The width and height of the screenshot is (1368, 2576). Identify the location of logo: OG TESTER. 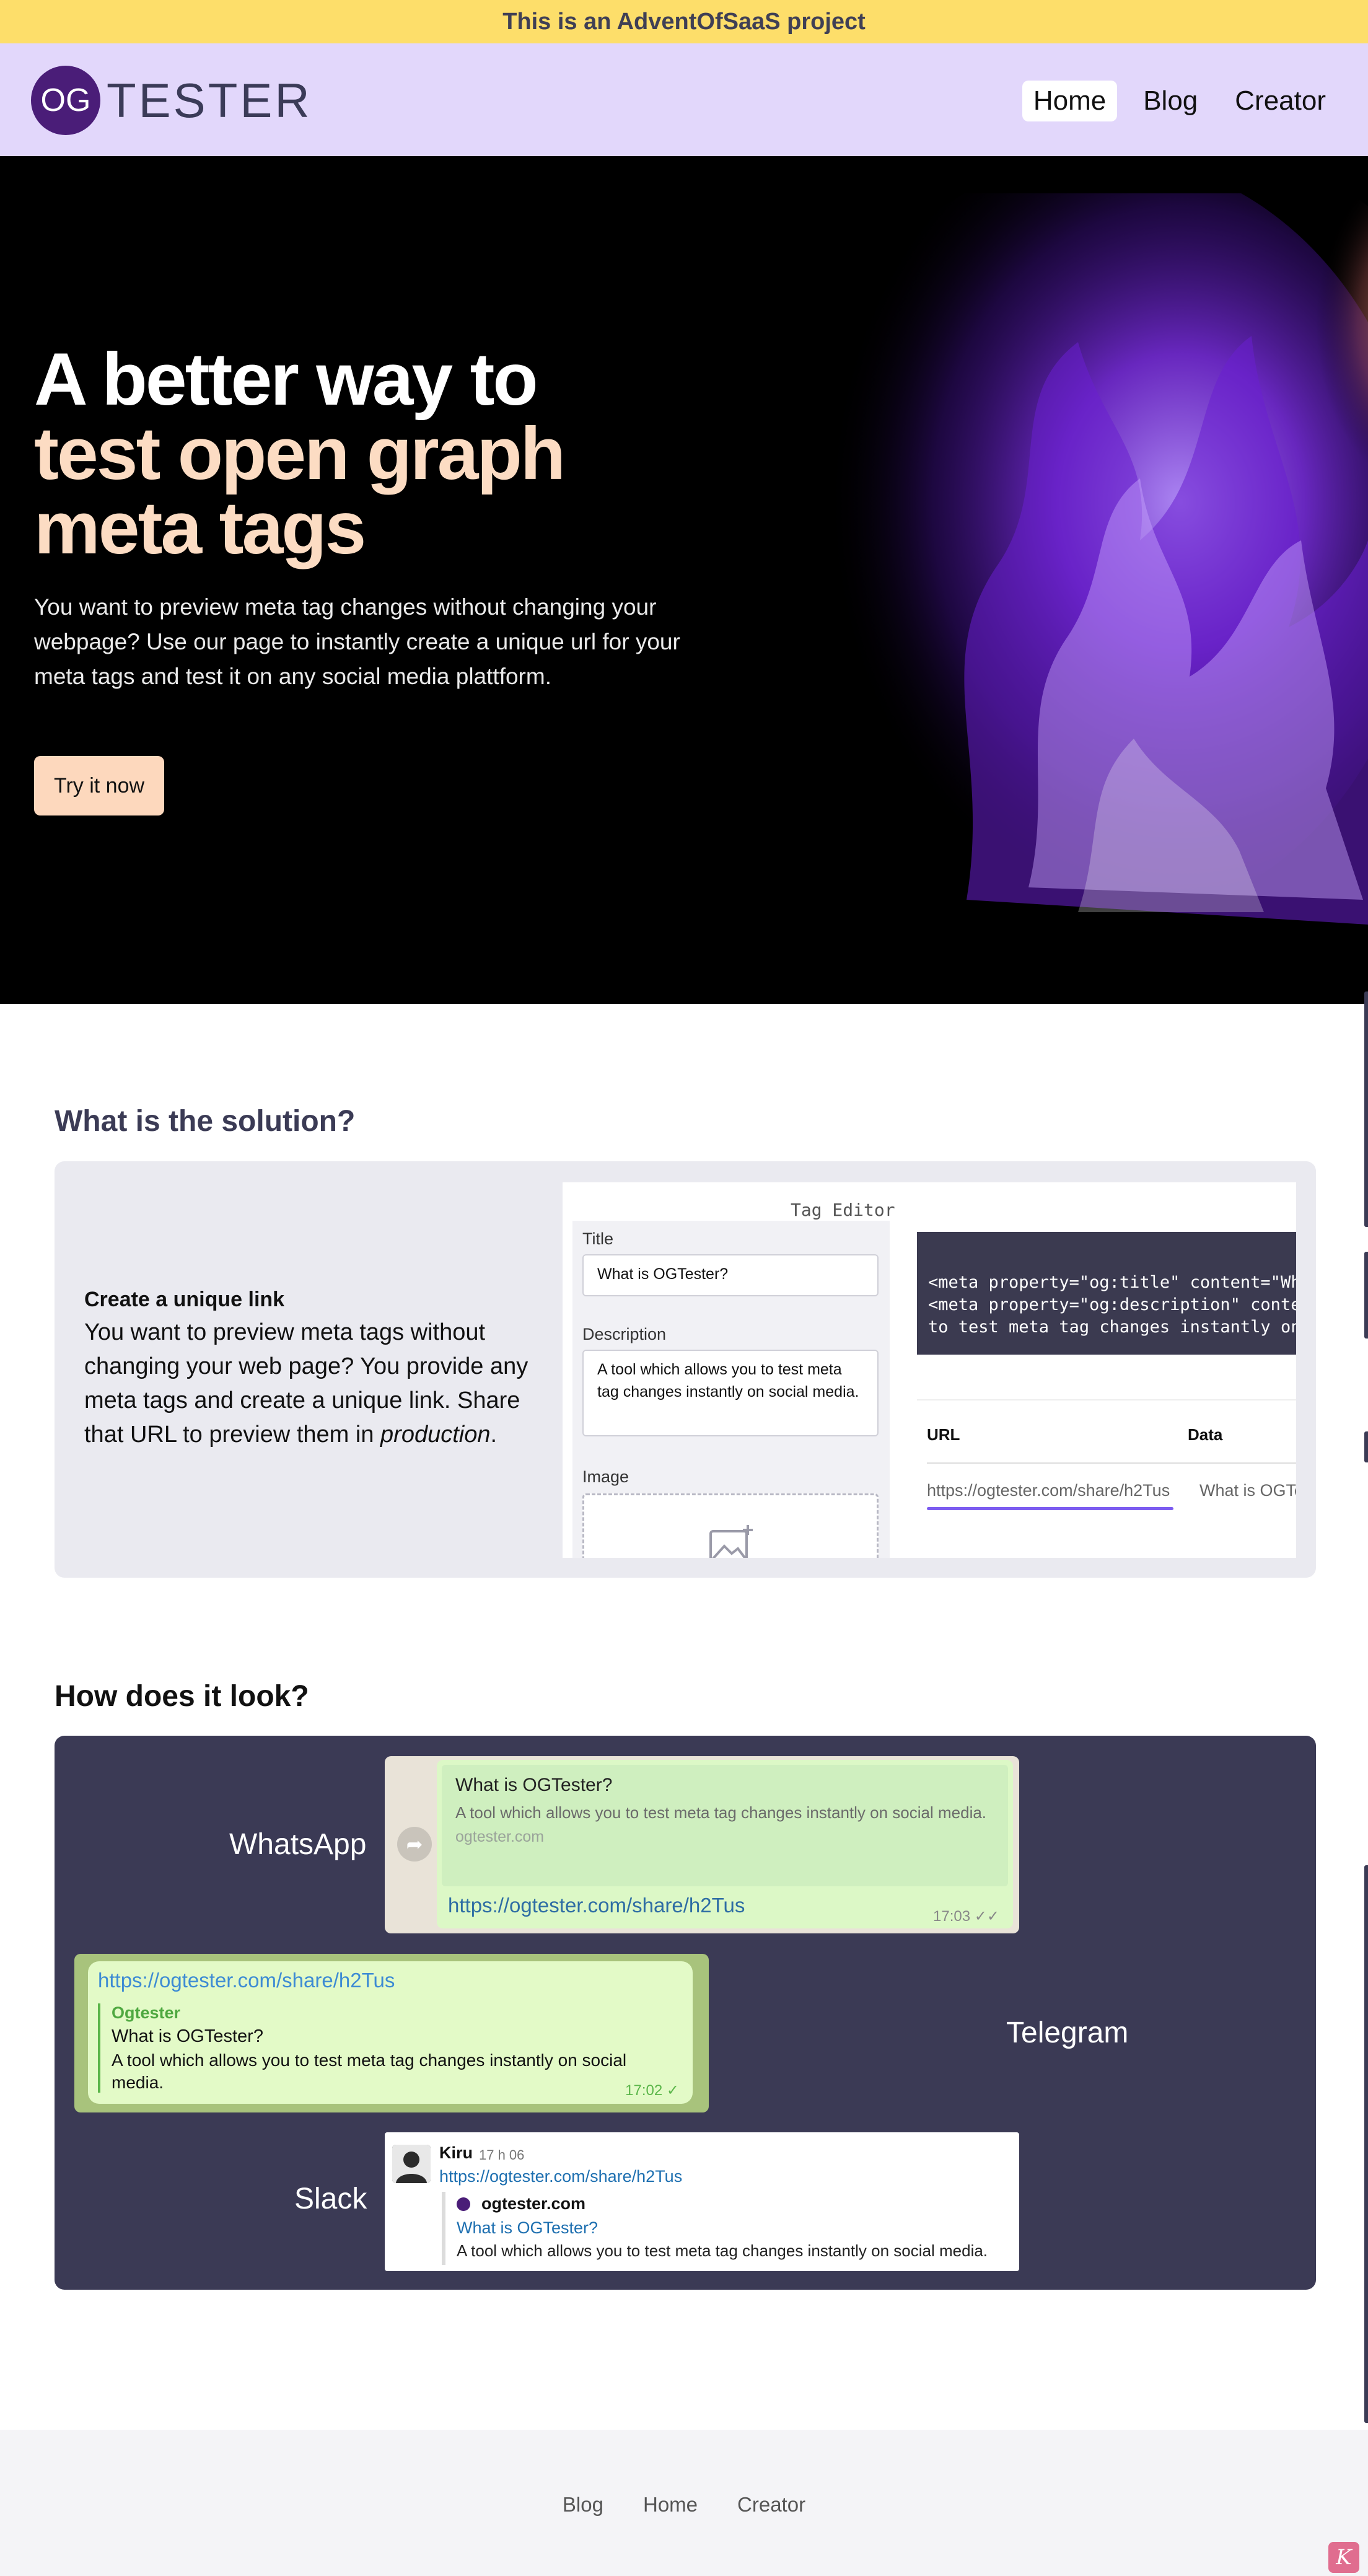
(171, 101).